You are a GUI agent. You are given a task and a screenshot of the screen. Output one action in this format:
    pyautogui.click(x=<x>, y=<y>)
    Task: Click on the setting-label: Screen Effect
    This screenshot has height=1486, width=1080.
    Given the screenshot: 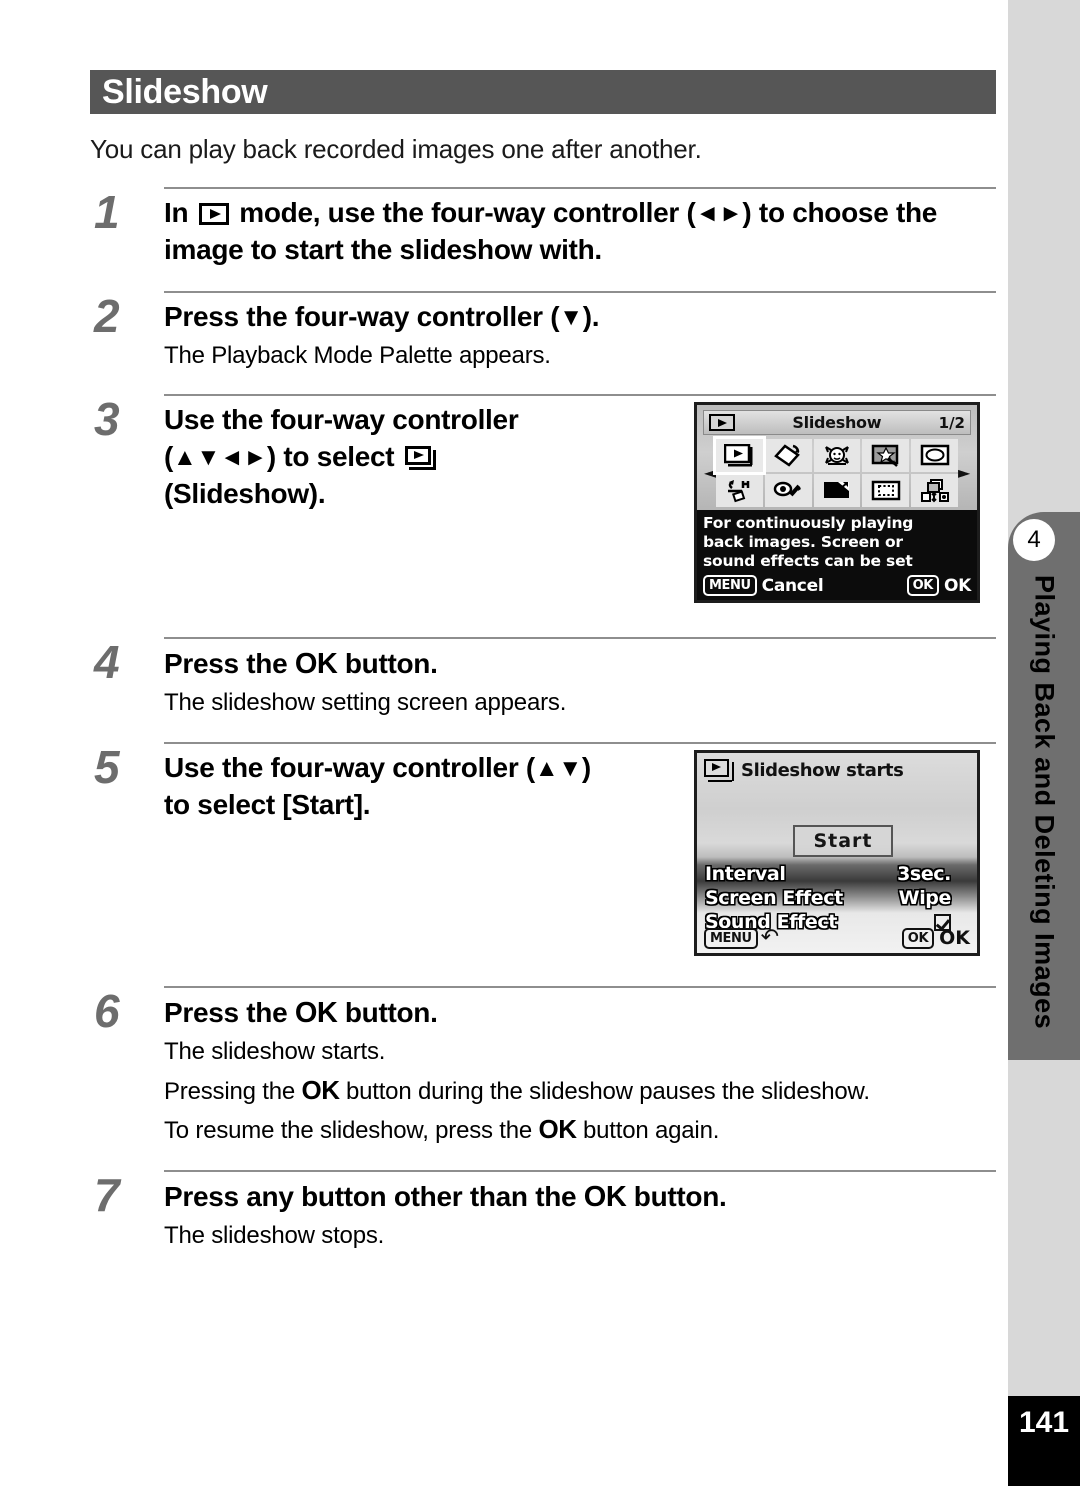 What is the action you would take?
    pyautogui.click(x=774, y=897)
    